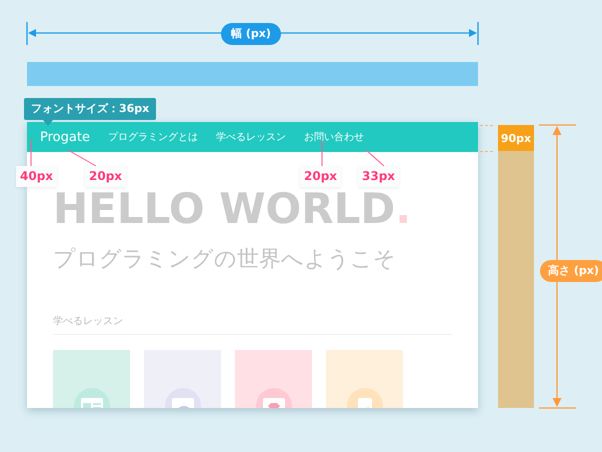 Image resolution: width=602 pixels, height=452 pixels. Describe the element at coordinates (571, 271) in the screenshot. I see `height-label: 高さ (px)` at that location.